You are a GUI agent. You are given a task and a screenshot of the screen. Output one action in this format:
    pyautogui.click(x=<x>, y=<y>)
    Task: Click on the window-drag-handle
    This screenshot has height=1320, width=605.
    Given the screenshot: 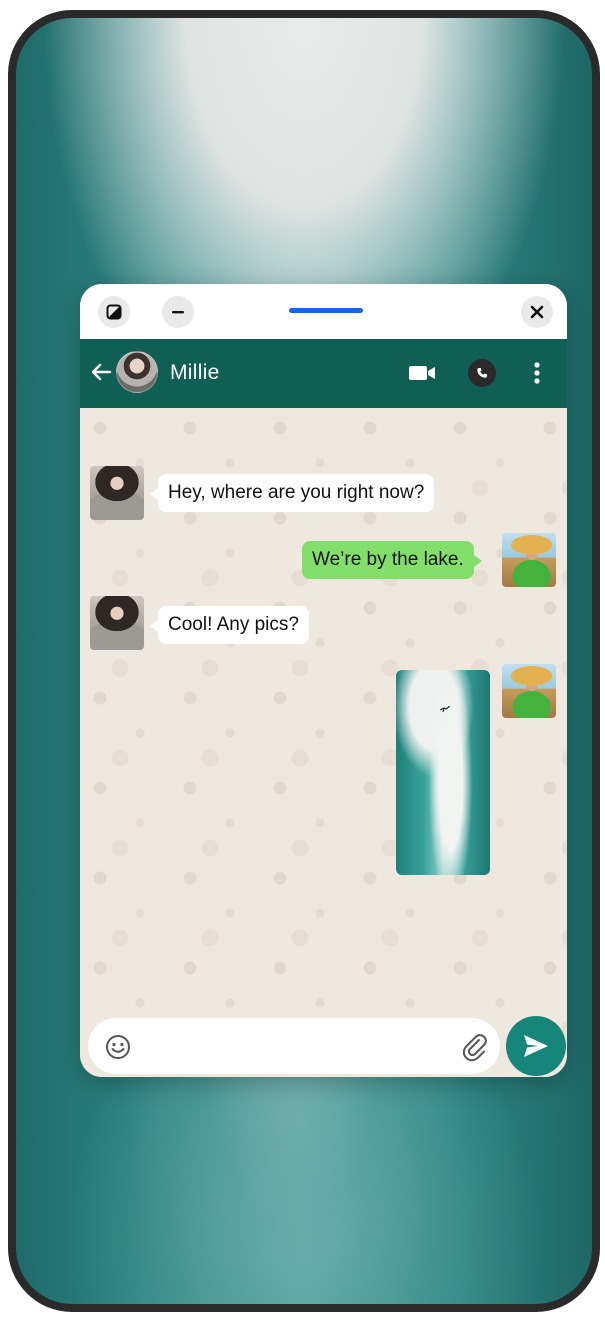 What is the action you would take?
    pyautogui.click(x=326, y=310)
    